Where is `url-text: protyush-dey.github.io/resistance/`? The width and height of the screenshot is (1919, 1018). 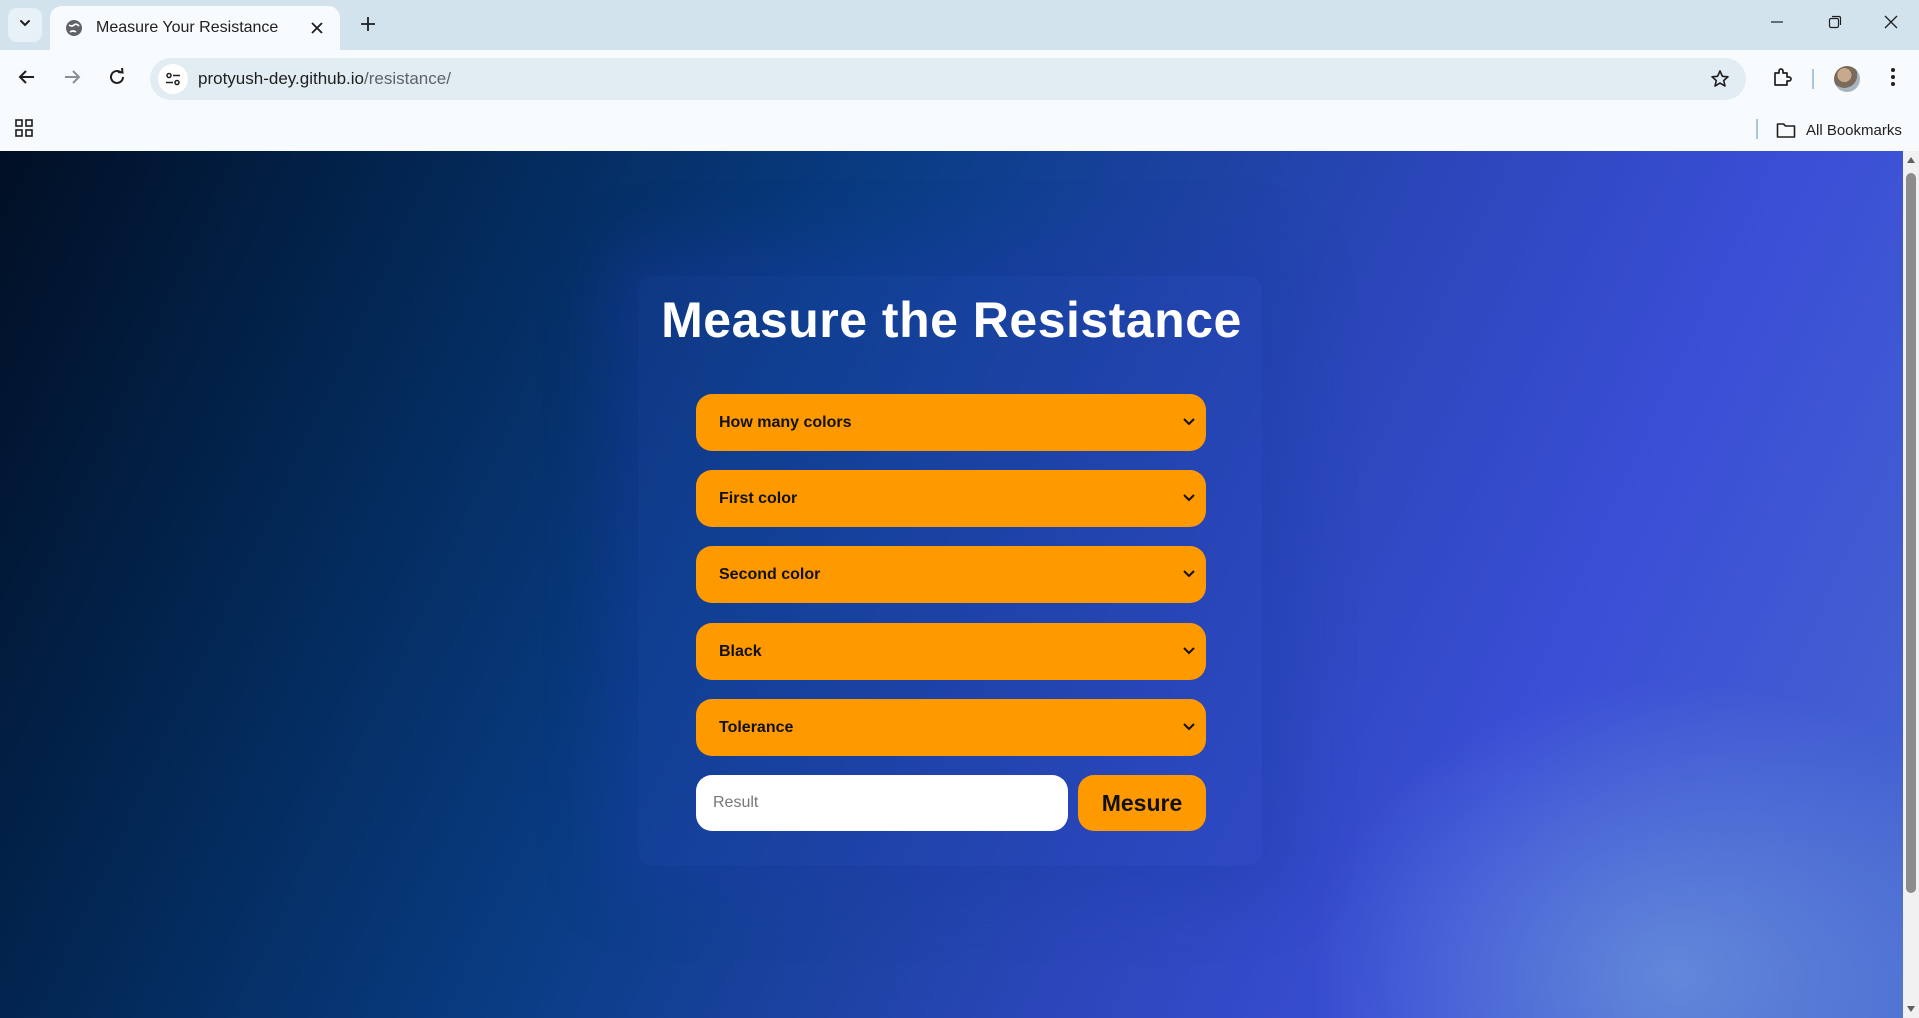
url-text: protyush-dey.github.io/resistance/ is located at coordinates (950, 79).